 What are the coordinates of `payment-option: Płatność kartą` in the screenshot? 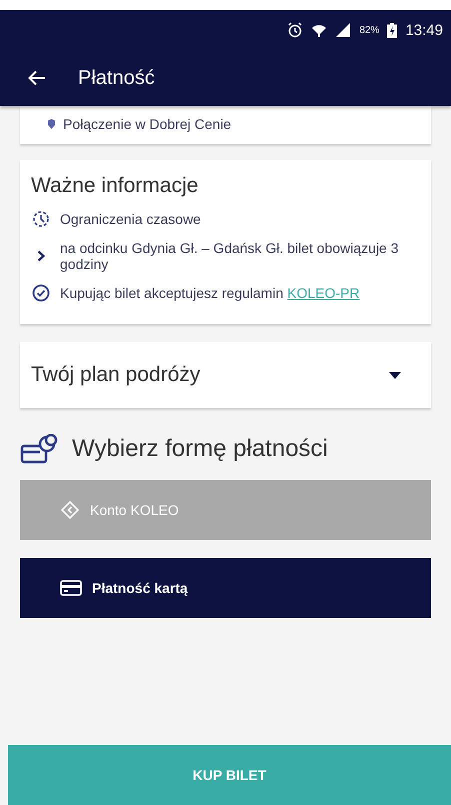 It's located at (225, 588).